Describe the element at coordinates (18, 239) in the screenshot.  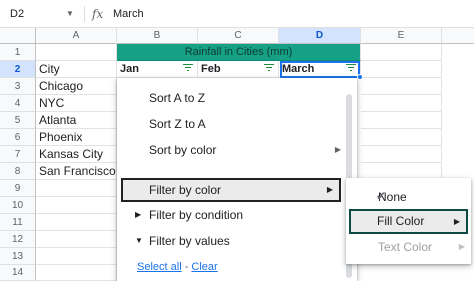
I see `row-header-12: 12` at that location.